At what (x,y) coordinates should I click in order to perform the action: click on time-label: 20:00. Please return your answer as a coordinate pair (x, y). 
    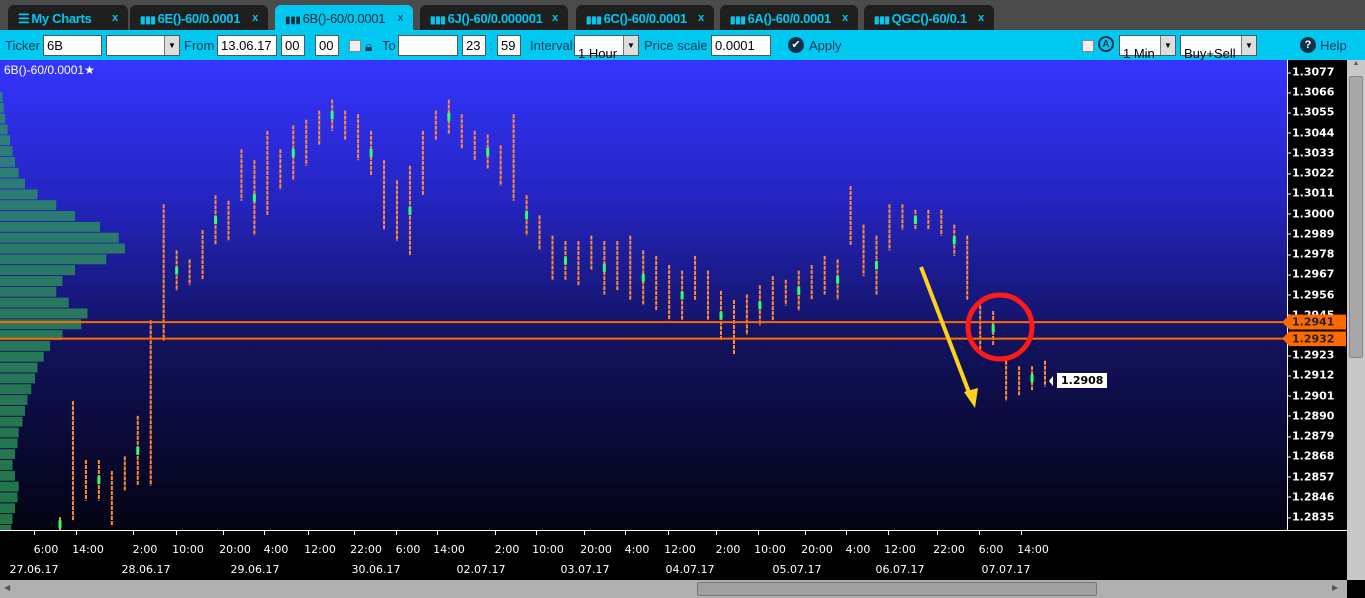
    Looking at the image, I should click on (235, 549).